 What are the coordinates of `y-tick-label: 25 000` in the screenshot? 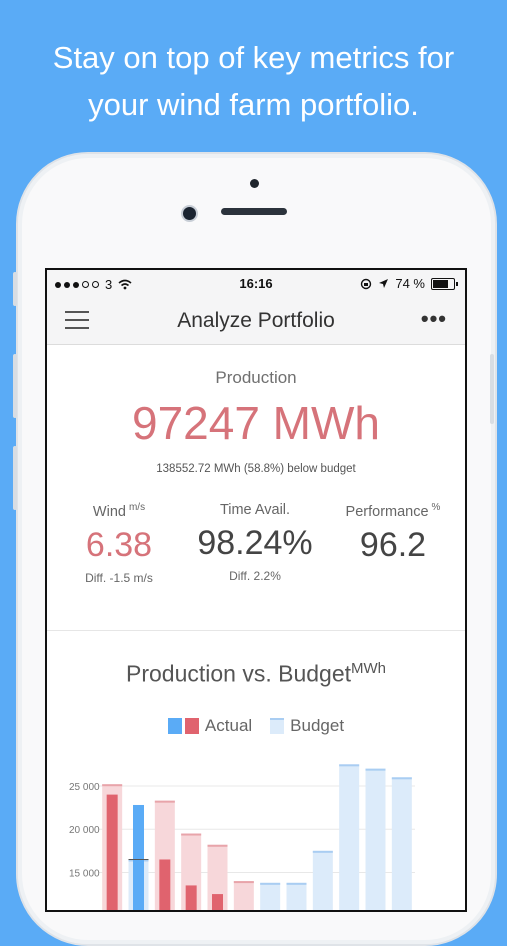 It's located at (84, 787).